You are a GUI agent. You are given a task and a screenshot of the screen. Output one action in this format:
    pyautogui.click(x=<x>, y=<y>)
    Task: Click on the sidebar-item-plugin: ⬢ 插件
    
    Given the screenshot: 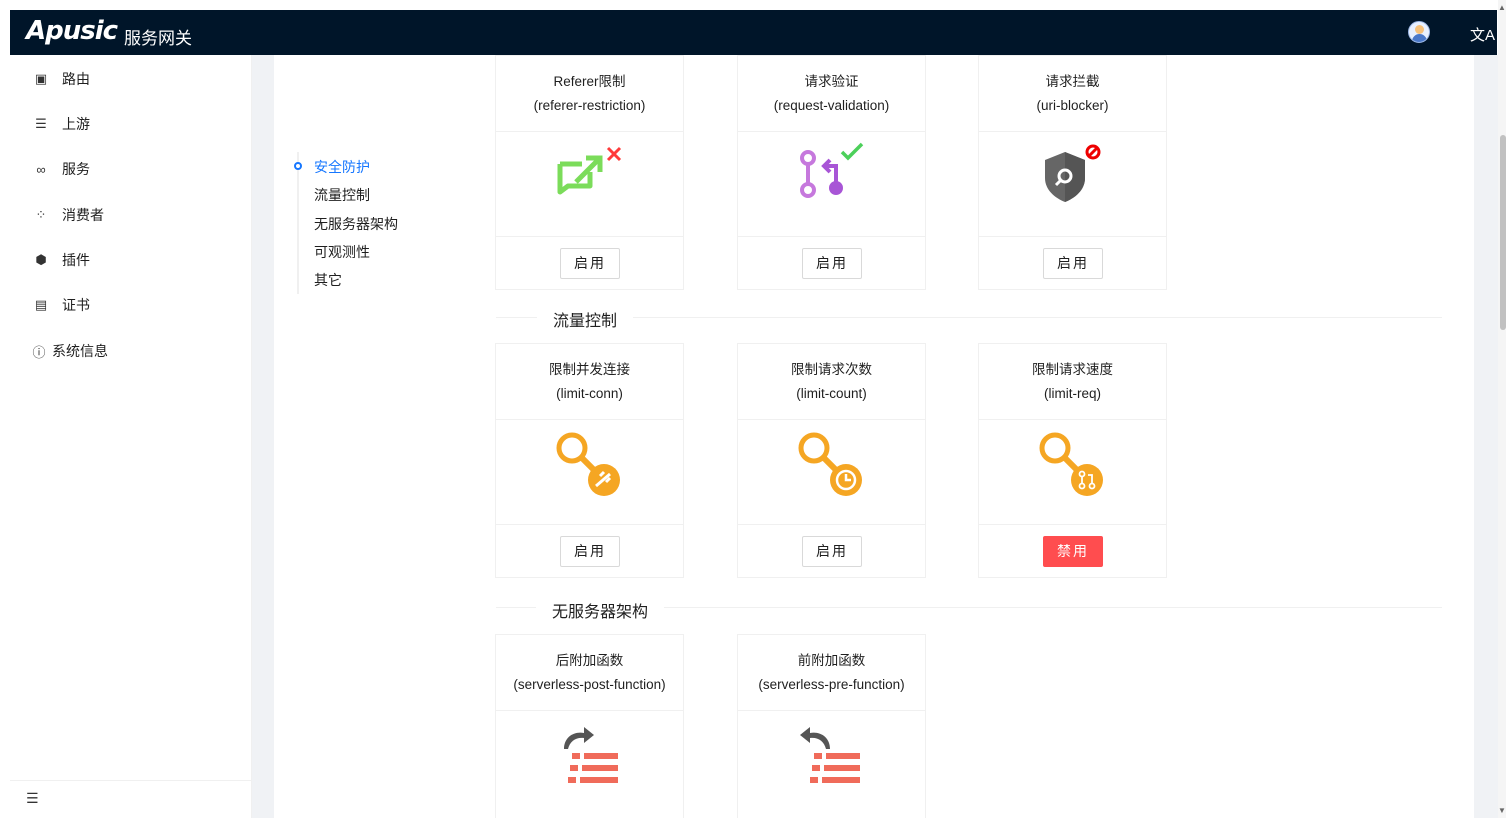 What is the action you would take?
    pyautogui.click(x=131, y=260)
    